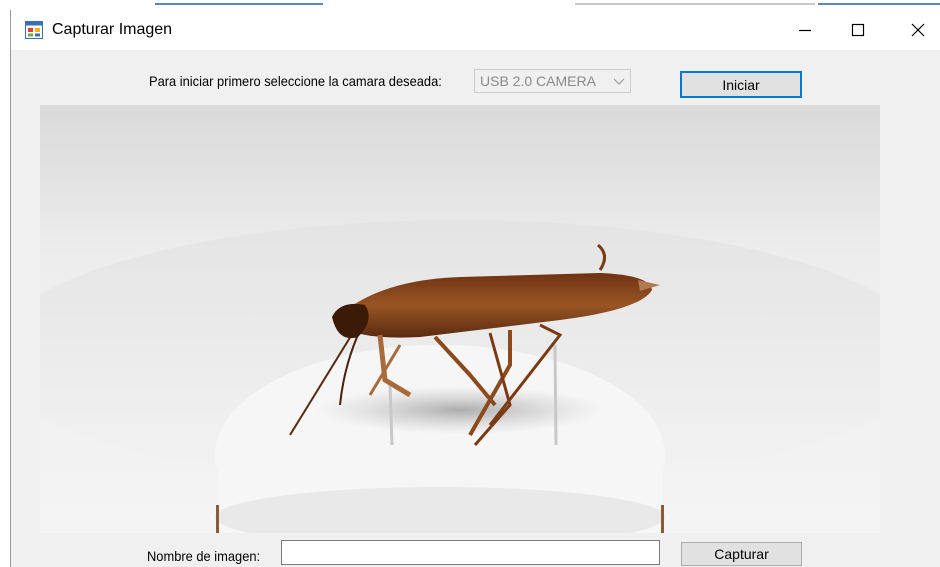 The height and width of the screenshot is (567, 940). I want to click on camera-select: USB 2.0 CAMERA, so click(552, 81).